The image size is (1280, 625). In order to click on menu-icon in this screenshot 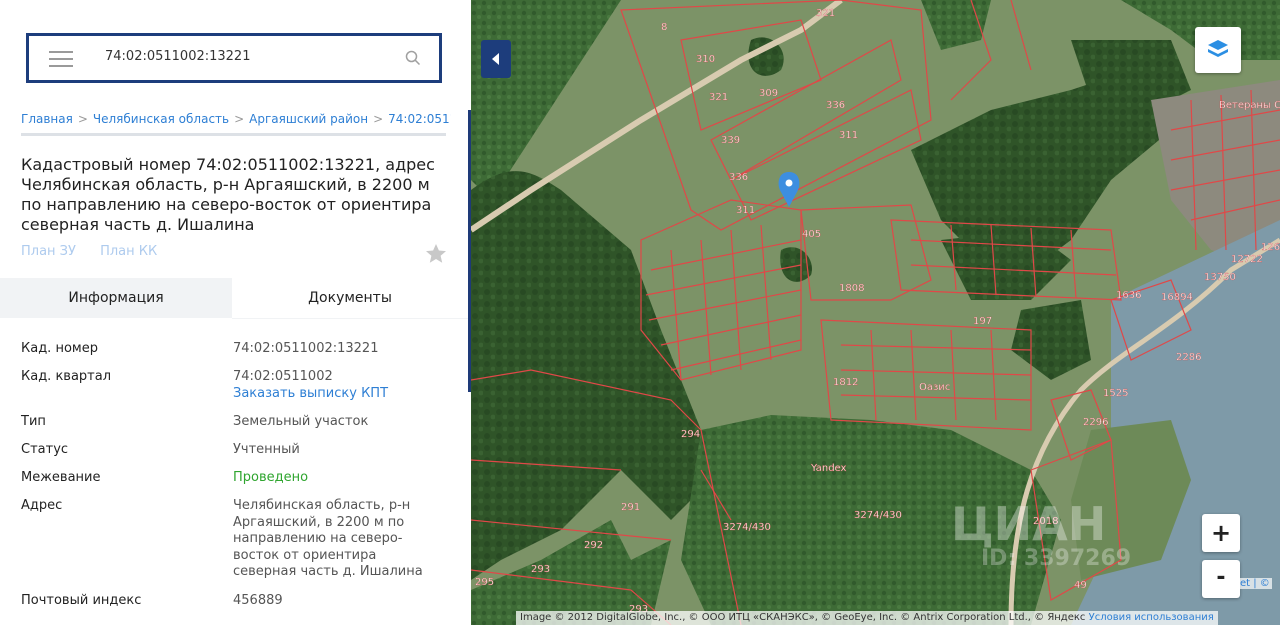, I will do `click(61, 59)`.